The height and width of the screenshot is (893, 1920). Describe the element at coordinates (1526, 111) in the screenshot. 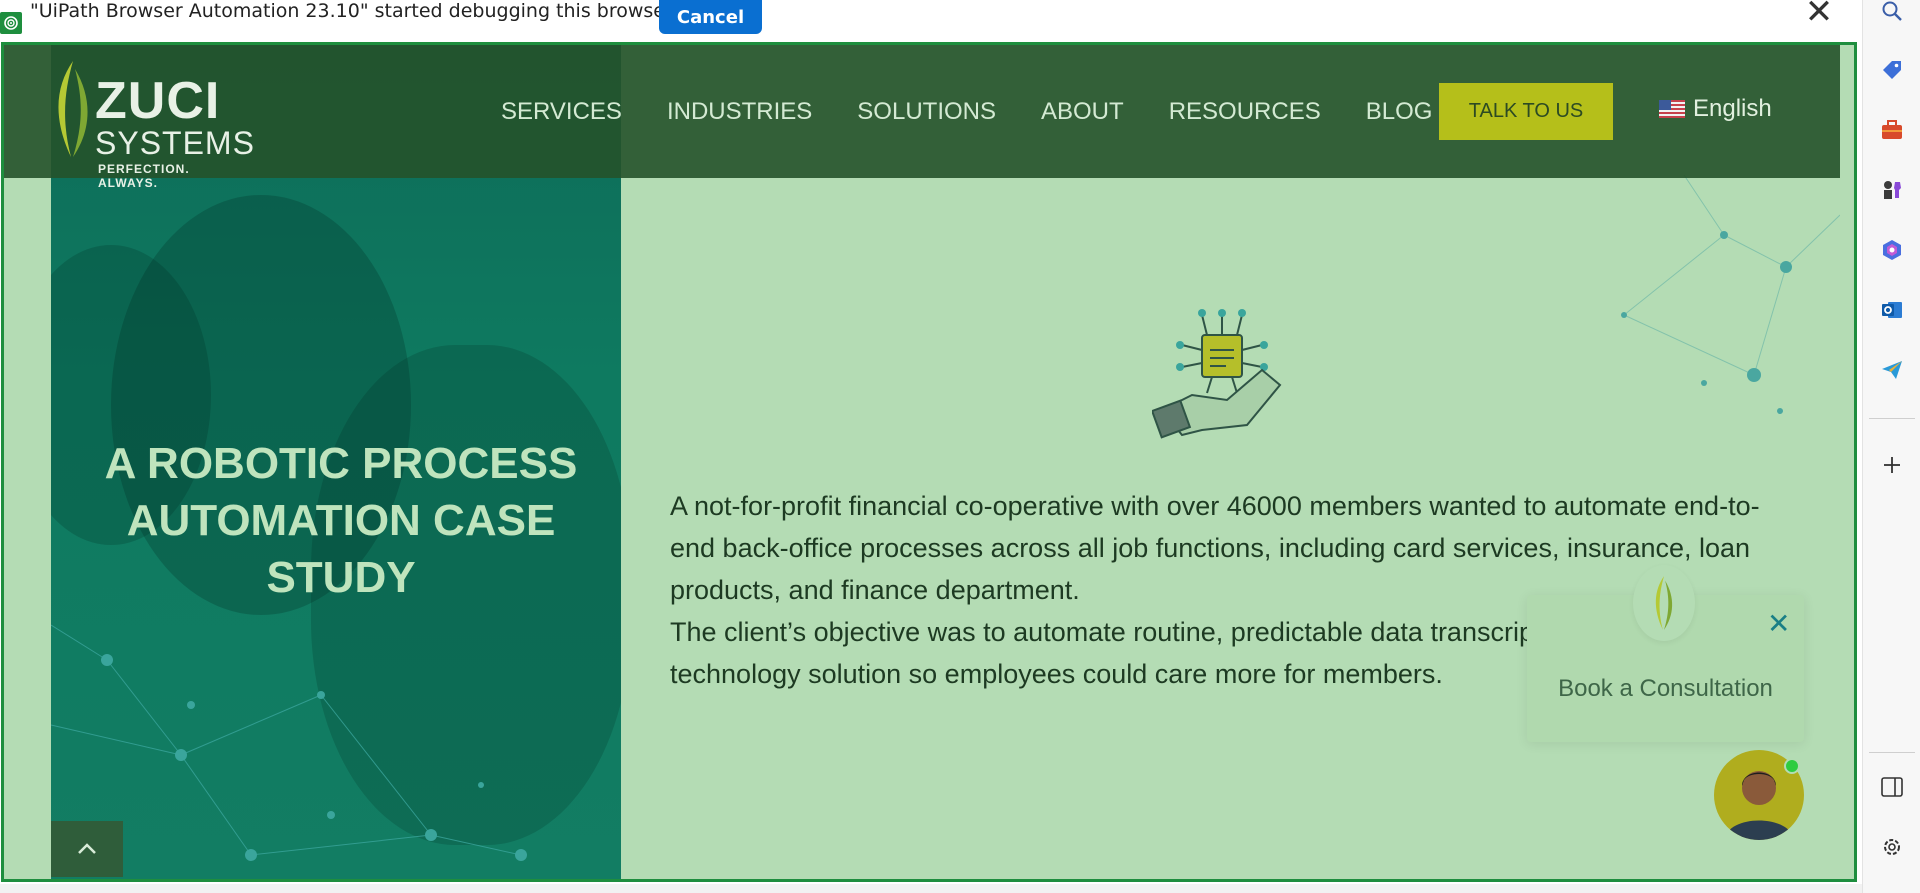

I see `talk-to-us-button: TALK TO US` at that location.